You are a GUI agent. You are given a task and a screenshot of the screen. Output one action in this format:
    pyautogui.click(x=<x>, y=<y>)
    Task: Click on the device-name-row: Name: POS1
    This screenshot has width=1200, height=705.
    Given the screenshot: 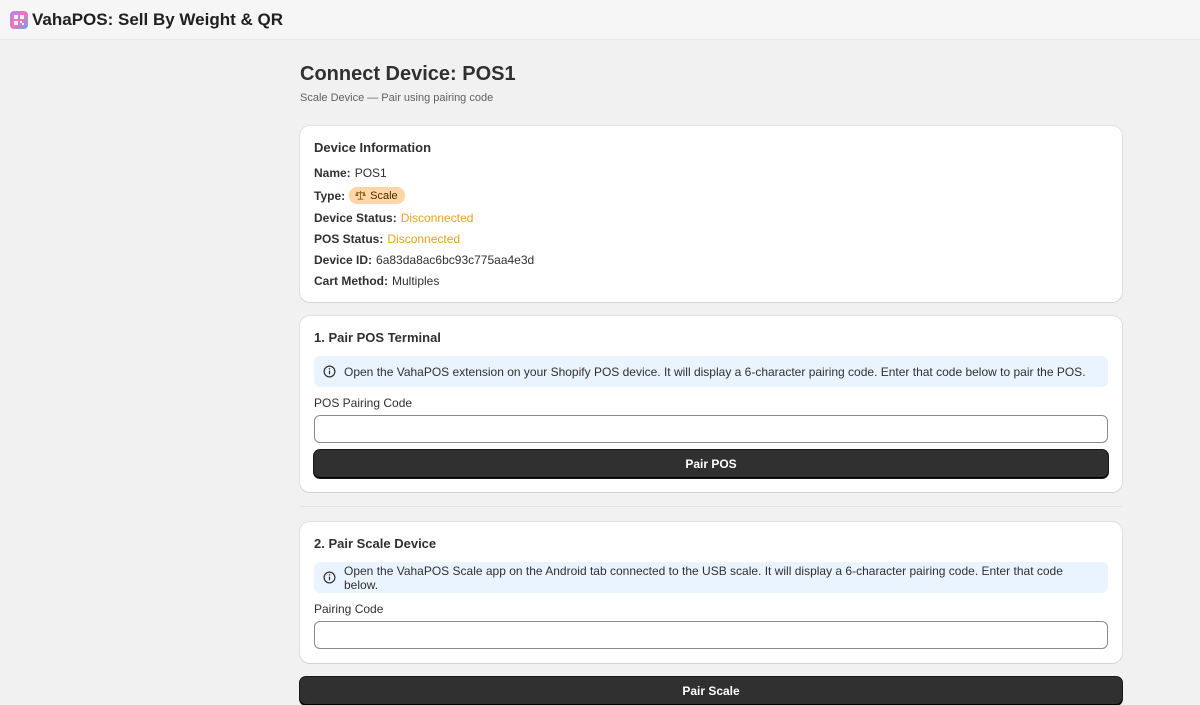 What is the action you would take?
    pyautogui.click(x=711, y=173)
    